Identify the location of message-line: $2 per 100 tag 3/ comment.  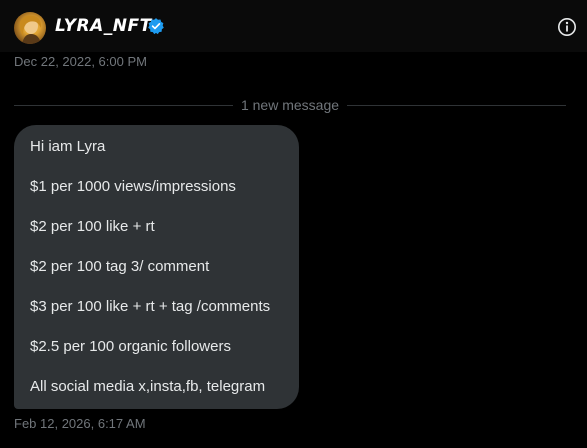
(120, 266).